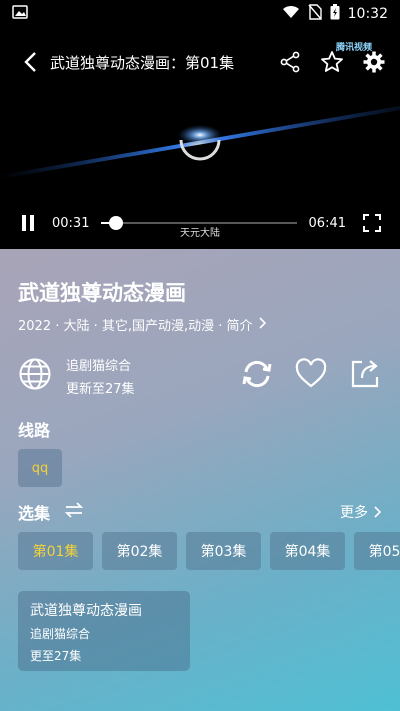  What do you see at coordinates (71, 223) in the screenshot?
I see `current-time: 00:31` at bounding box center [71, 223].